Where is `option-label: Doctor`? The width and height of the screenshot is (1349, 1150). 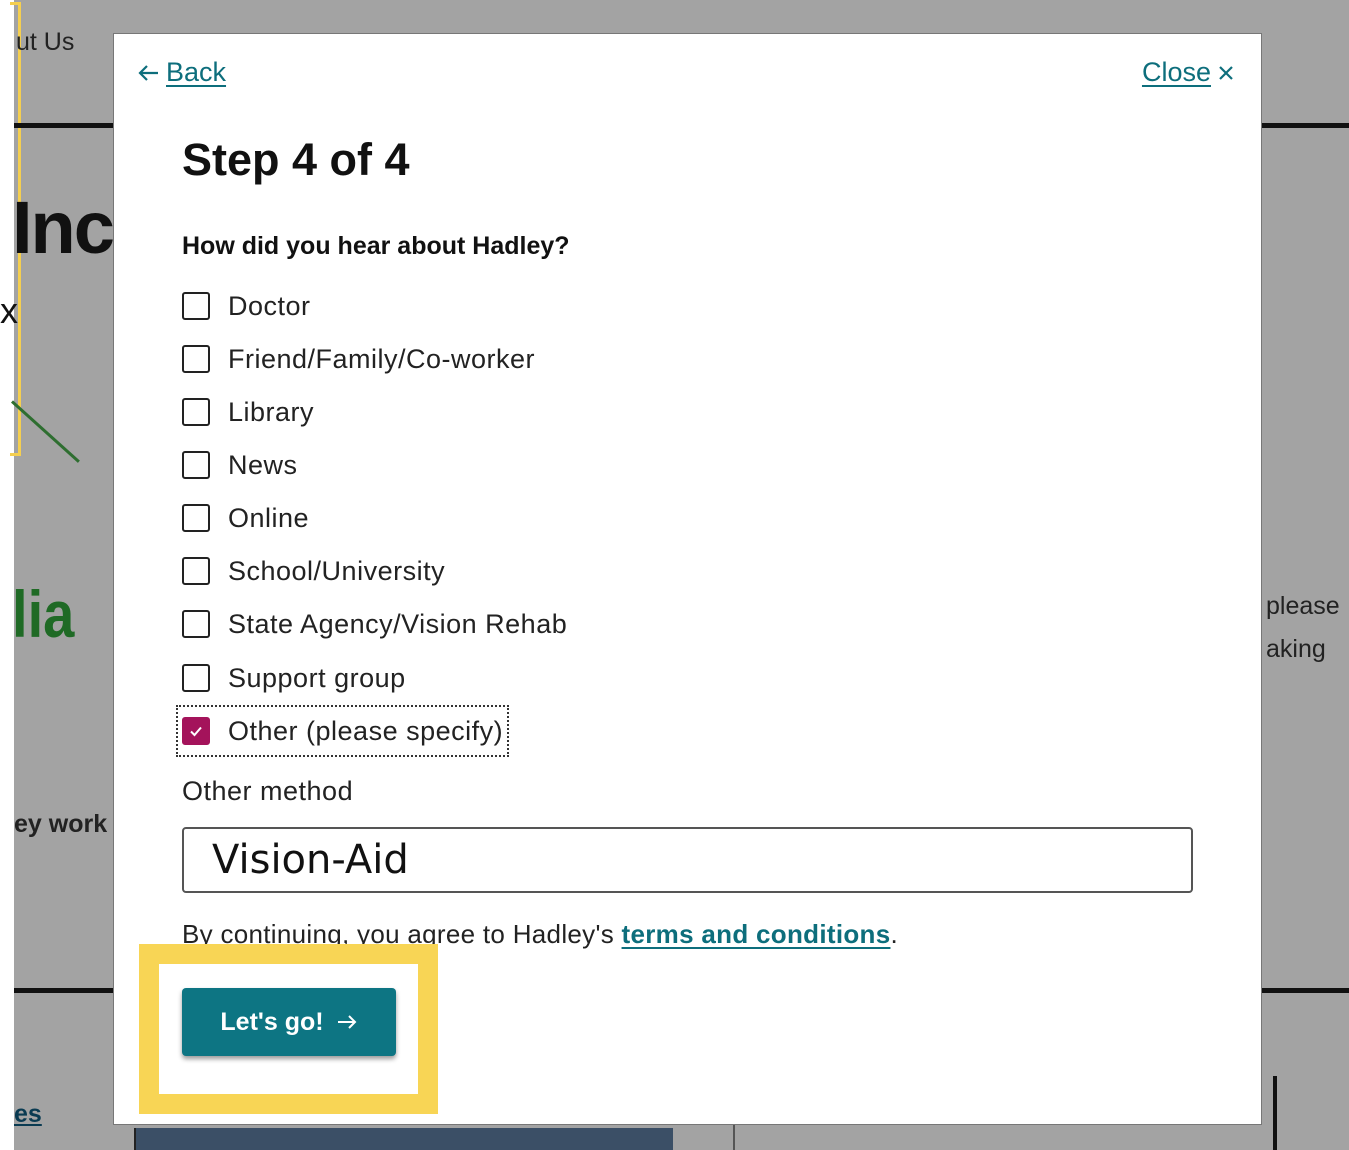
option-label: Doctor is located at coordinates (269, 305).